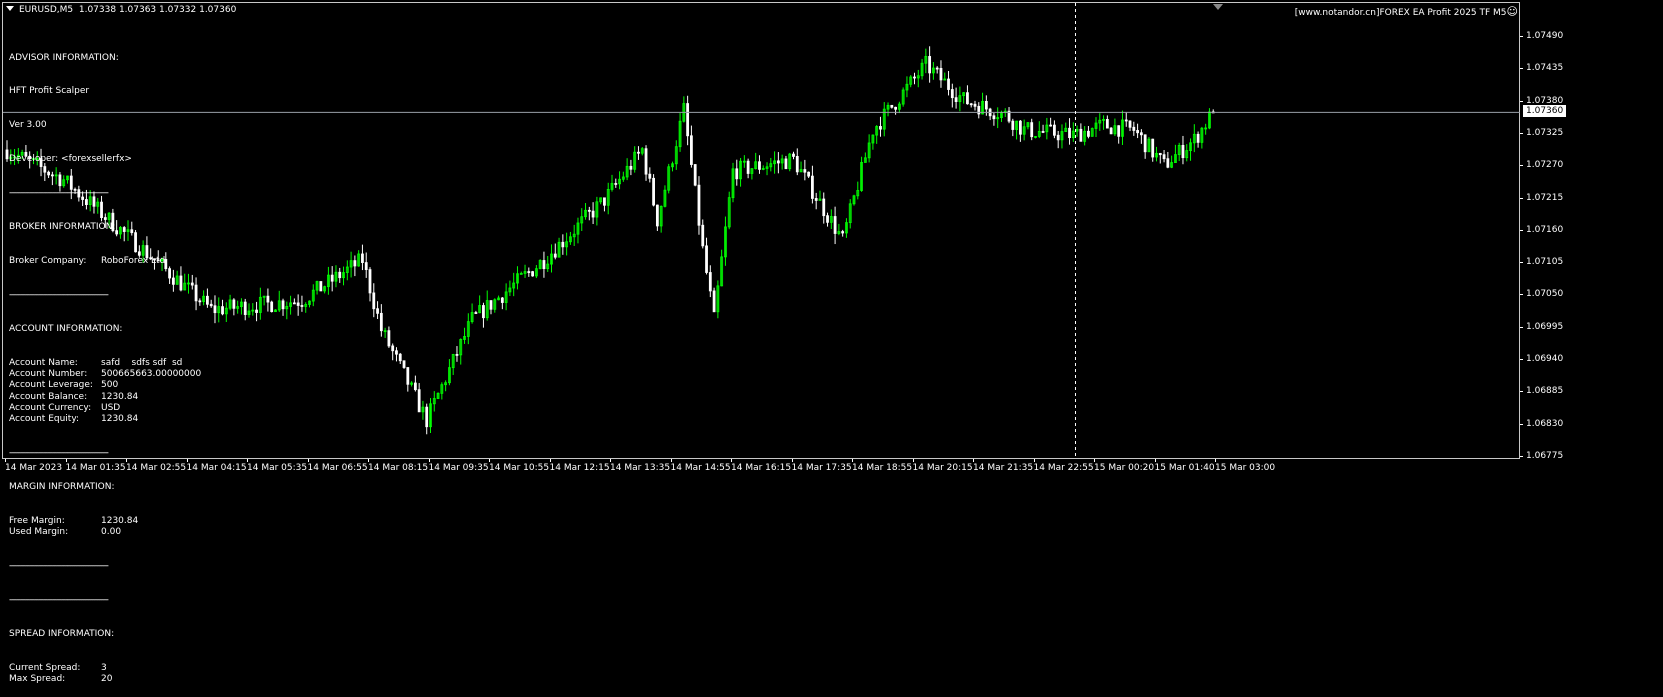  I want to click on account-row-label: Account Equity:, so click(44, 419).